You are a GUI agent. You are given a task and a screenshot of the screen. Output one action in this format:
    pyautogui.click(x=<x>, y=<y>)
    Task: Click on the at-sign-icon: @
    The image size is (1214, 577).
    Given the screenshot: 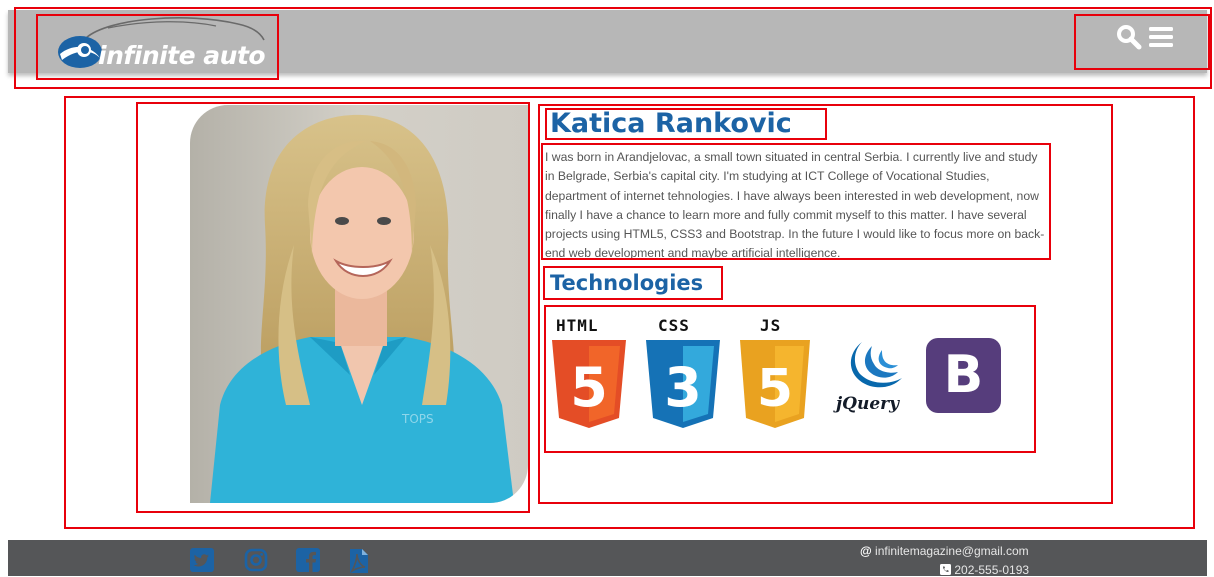 What is the action you would take?
    pyautogui.click(x=866, y=551)
    